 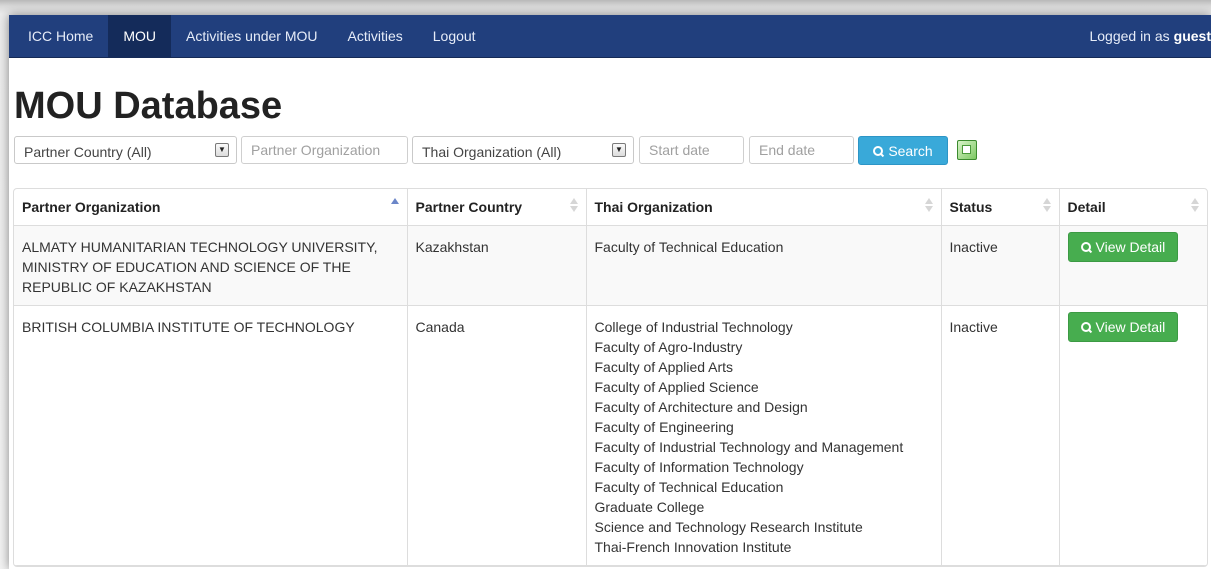 I want to click on column-header-partner-organization: Partner Organization, so click(x=210, y=207).